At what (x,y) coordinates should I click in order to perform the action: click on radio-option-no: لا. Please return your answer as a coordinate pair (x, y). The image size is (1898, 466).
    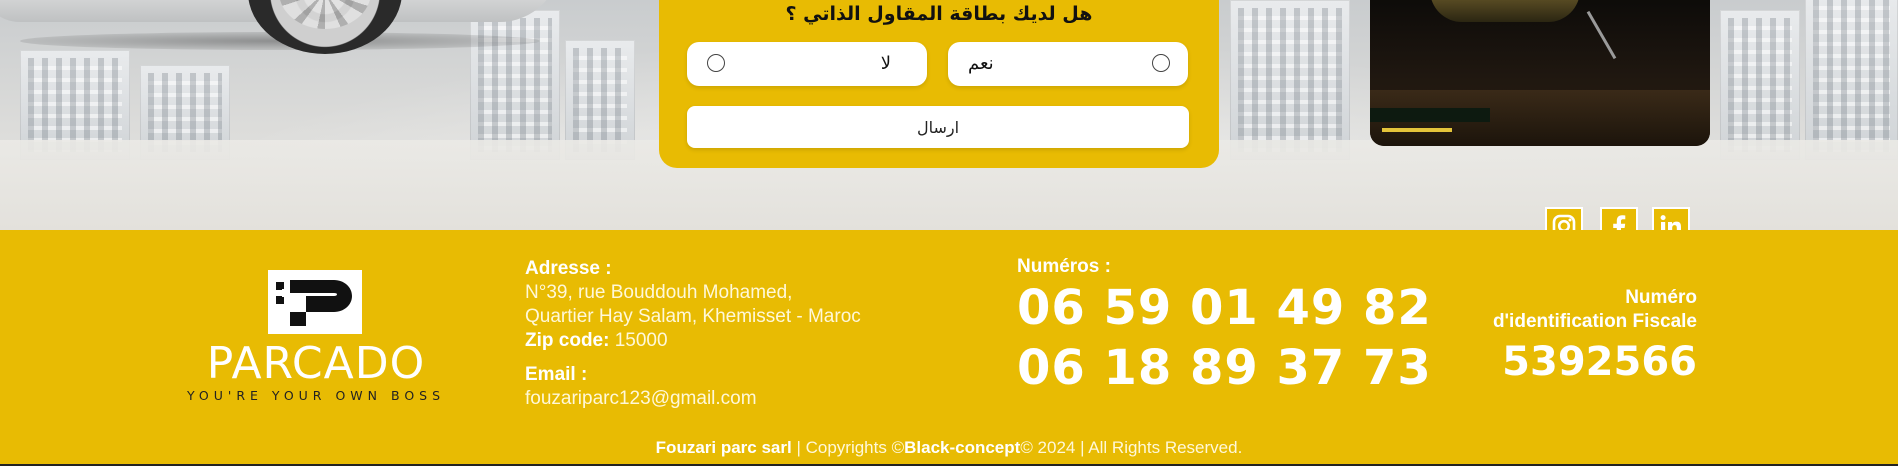
    Looking at the image, I should click on (807, 64).